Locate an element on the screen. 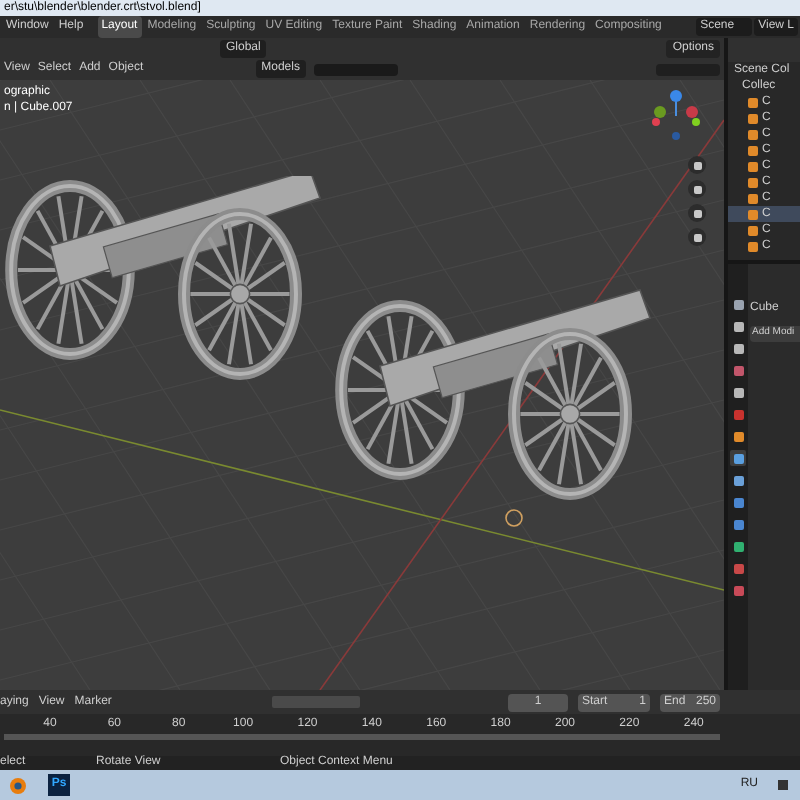 This screenshot has width=800, height=800. navigation-gizmo-icon is located at coordinates (676, 116).